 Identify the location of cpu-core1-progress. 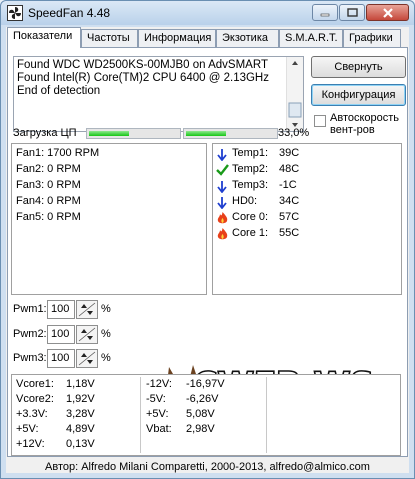
(133, 133).